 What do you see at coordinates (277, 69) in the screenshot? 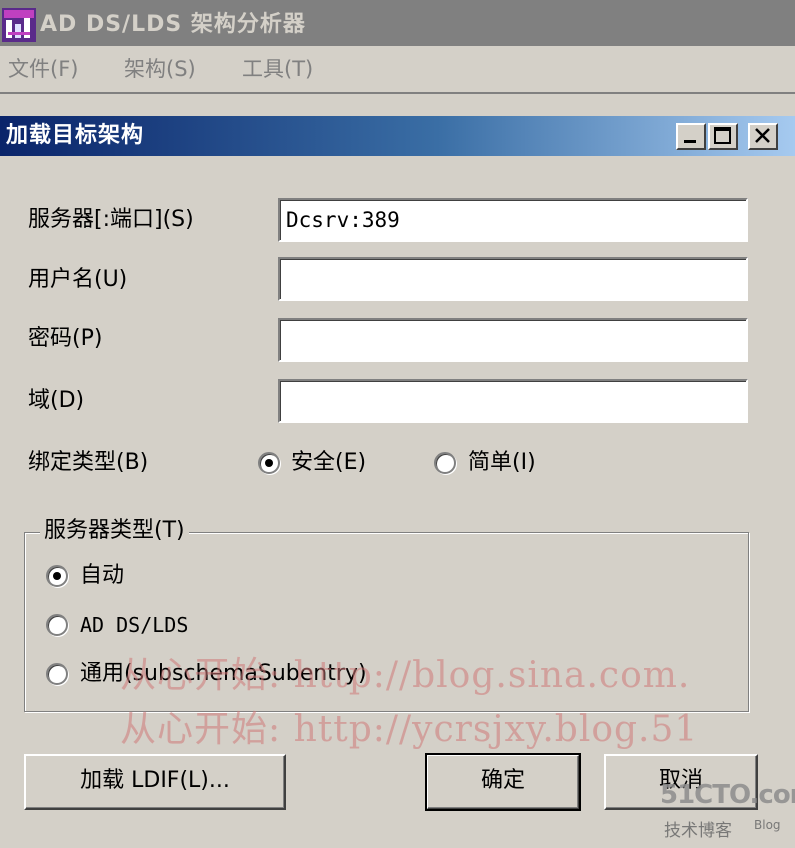
I see `menu-tools: 工具(T)` at bounding box center [277, 69].